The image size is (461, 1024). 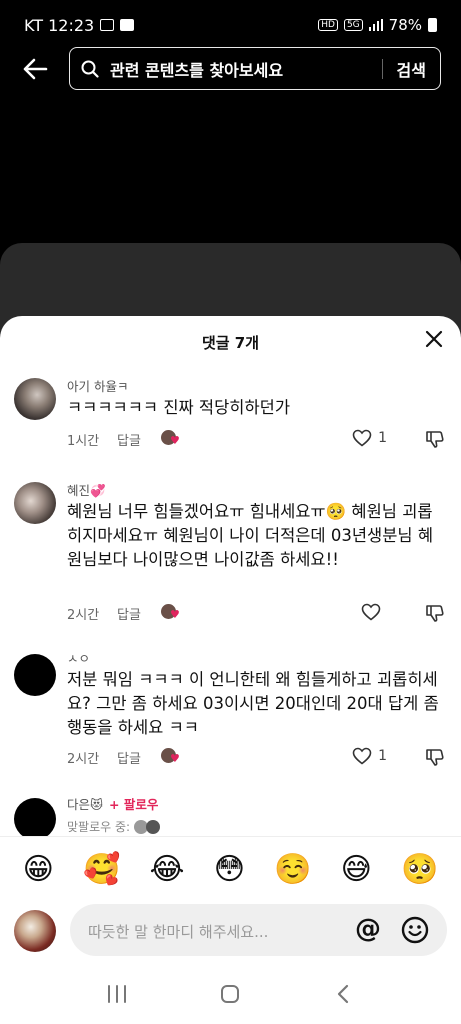 I want to click on sheet-header: 댓글 7개, so click(x=230, y=341).